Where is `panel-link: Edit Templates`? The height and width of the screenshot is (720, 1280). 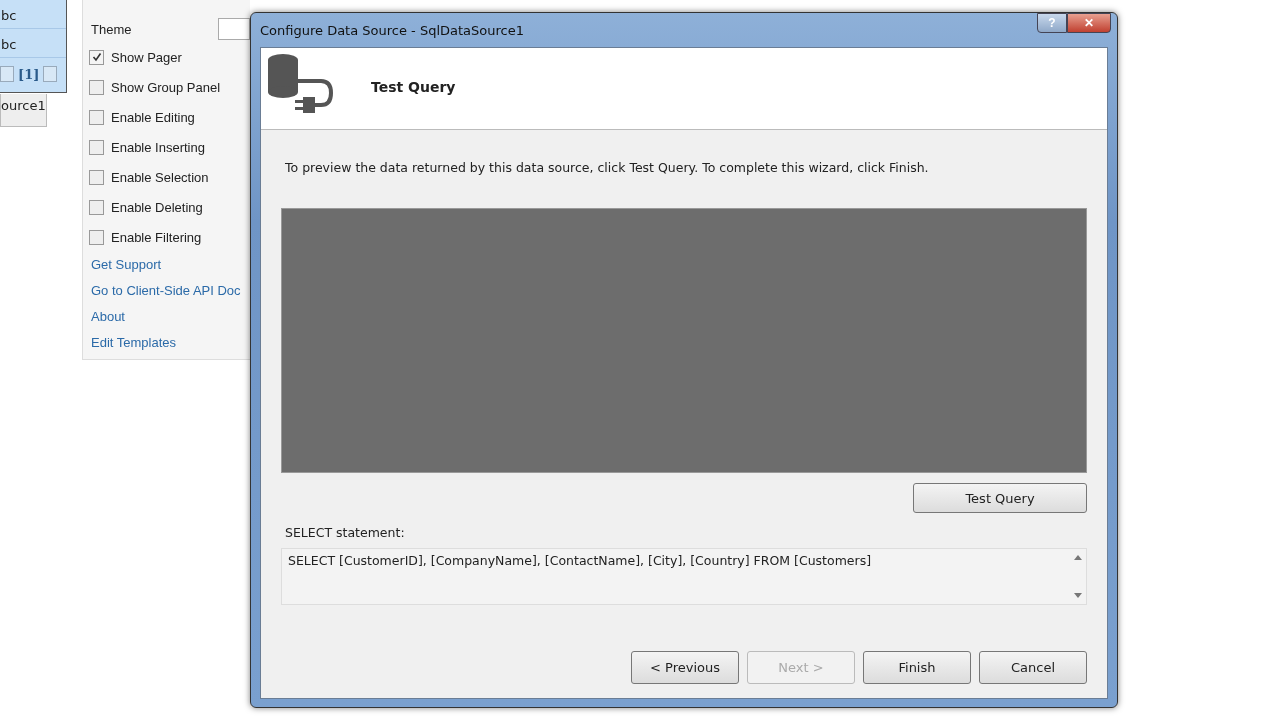 panel-link: Edit Templates is located at coordinates (166, 343).